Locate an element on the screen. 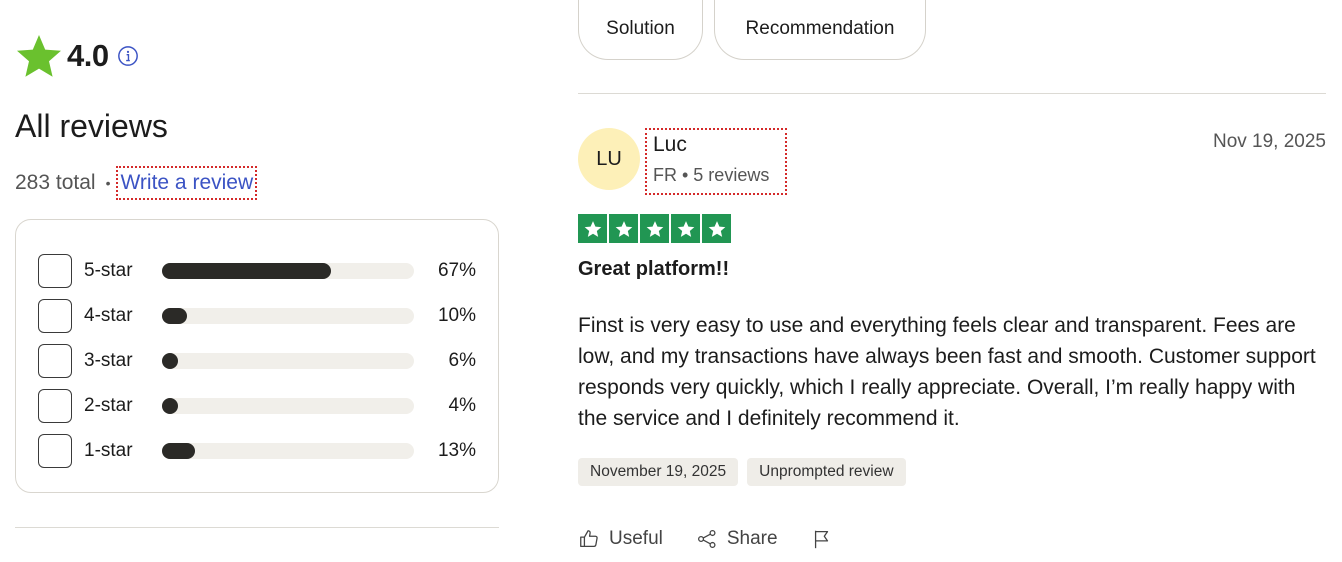  distribution-percent: 10% is located at coordinates (456, 315).